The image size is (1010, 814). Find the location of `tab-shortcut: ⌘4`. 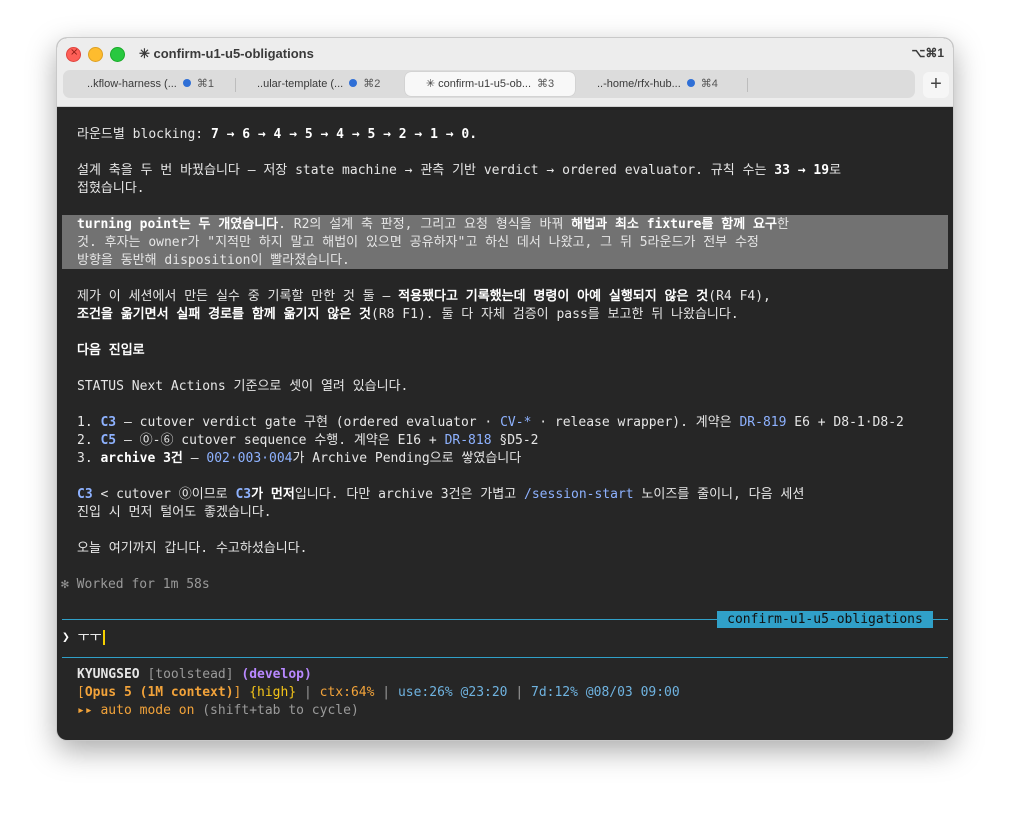

tab-shortcut: ⌘4 is located at coordinates (709, 84).